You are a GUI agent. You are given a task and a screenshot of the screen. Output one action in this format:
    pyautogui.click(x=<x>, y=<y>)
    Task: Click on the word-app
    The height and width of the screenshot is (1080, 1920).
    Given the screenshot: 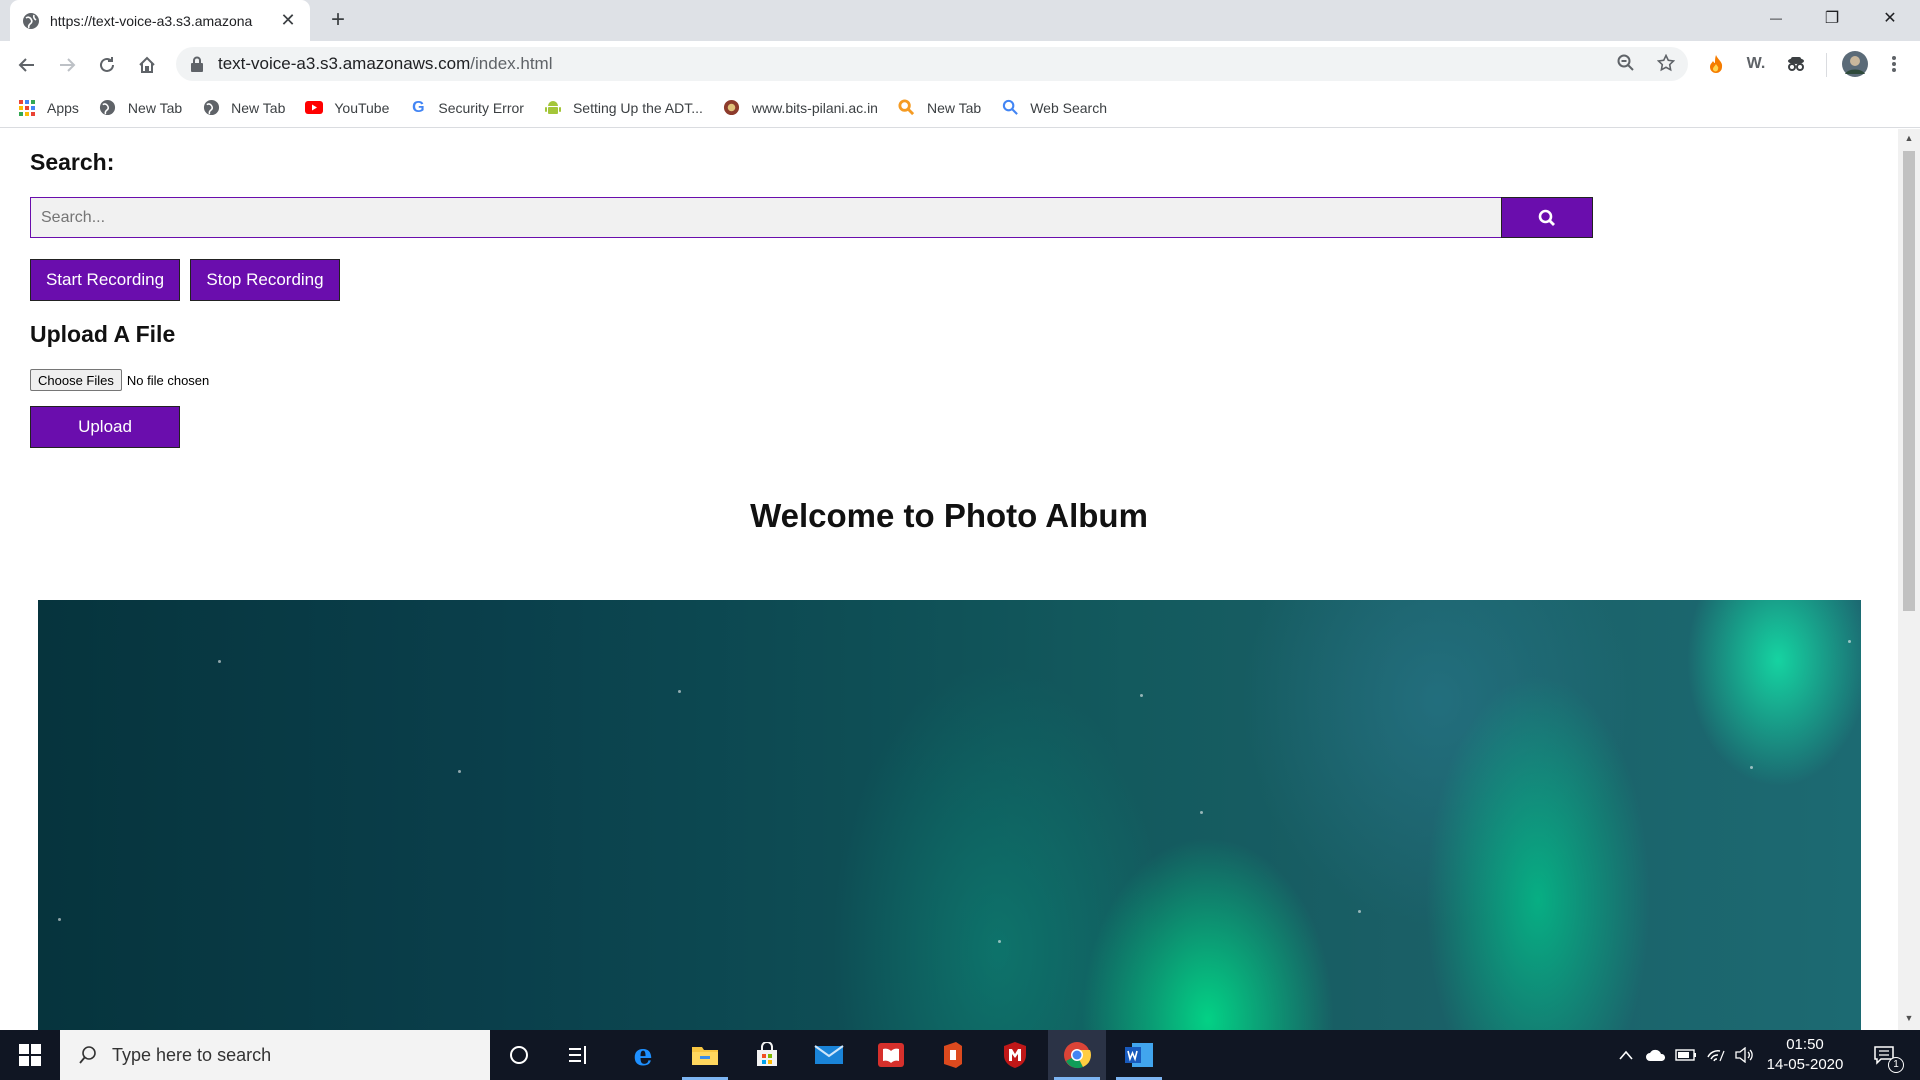 What is the action you would take?
    pyautogui.click(x=1139, y=1055)
    